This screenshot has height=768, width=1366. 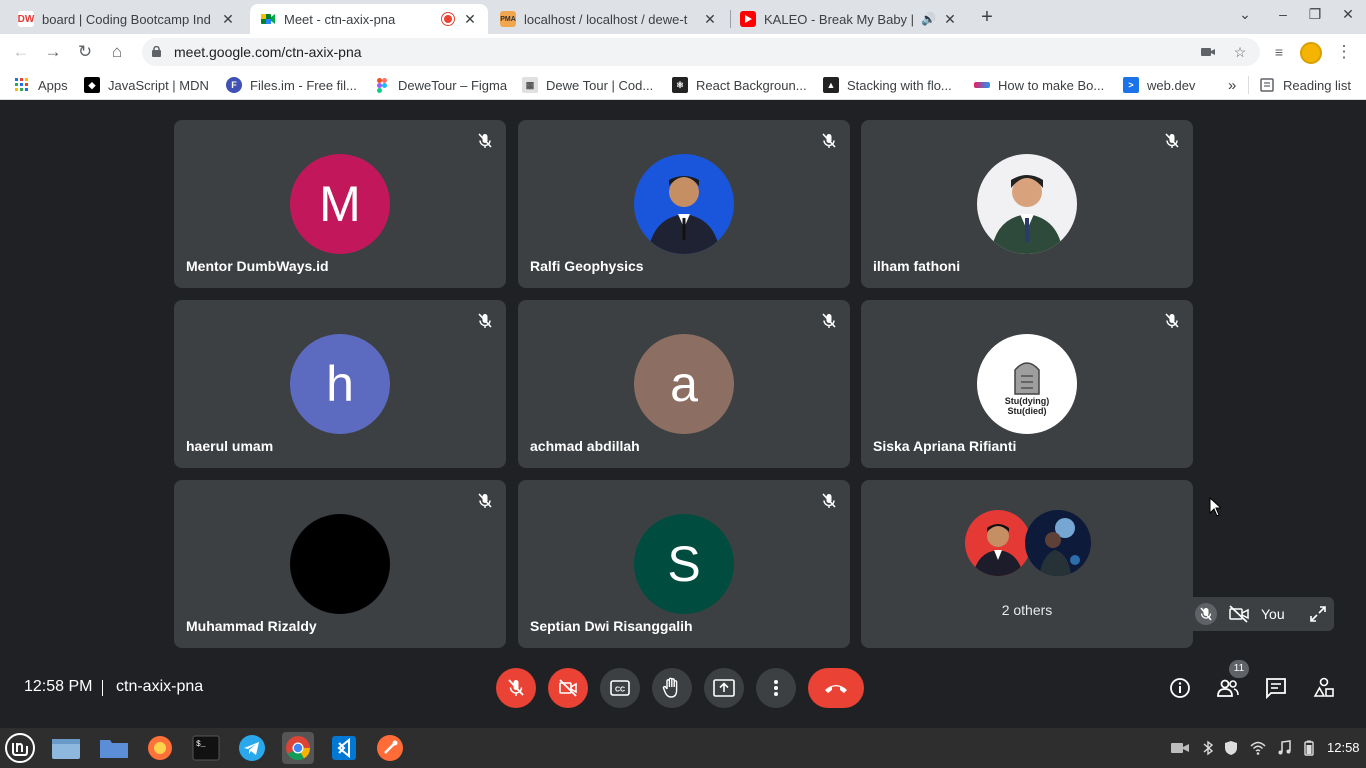 I want to click on raise-hand-icon, so click(x=670, y=687).